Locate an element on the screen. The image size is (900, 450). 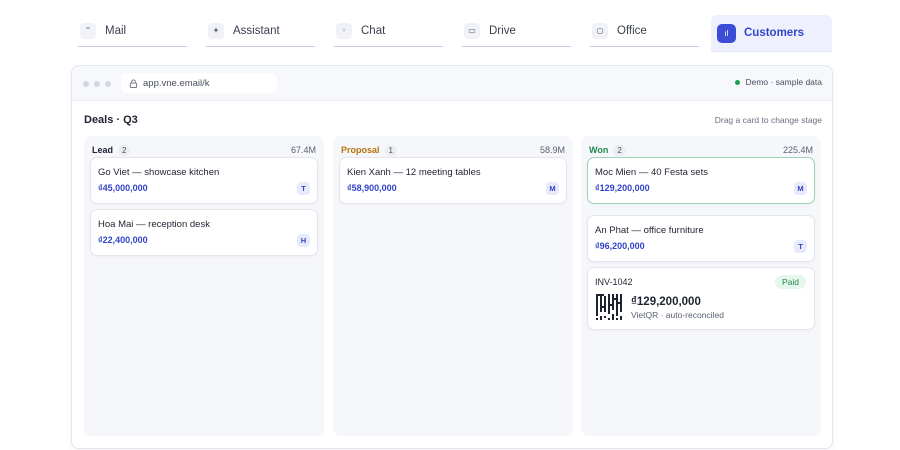
column-header: Proposal 1 58.9M is located at coordinates (453, 150).